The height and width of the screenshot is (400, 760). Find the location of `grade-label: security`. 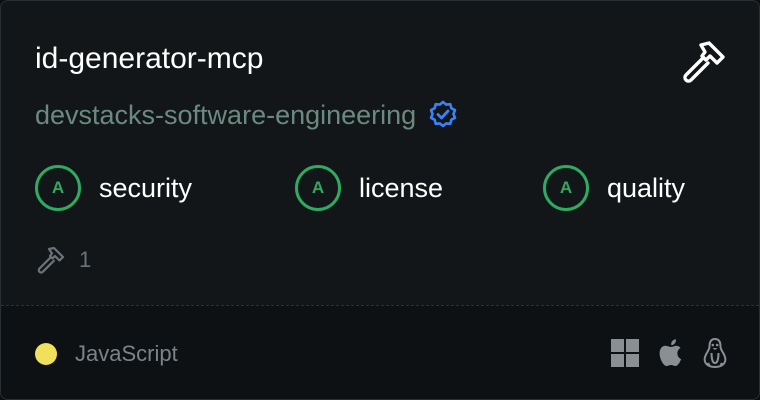

grade-label: security is located at coordinates (146, 187).